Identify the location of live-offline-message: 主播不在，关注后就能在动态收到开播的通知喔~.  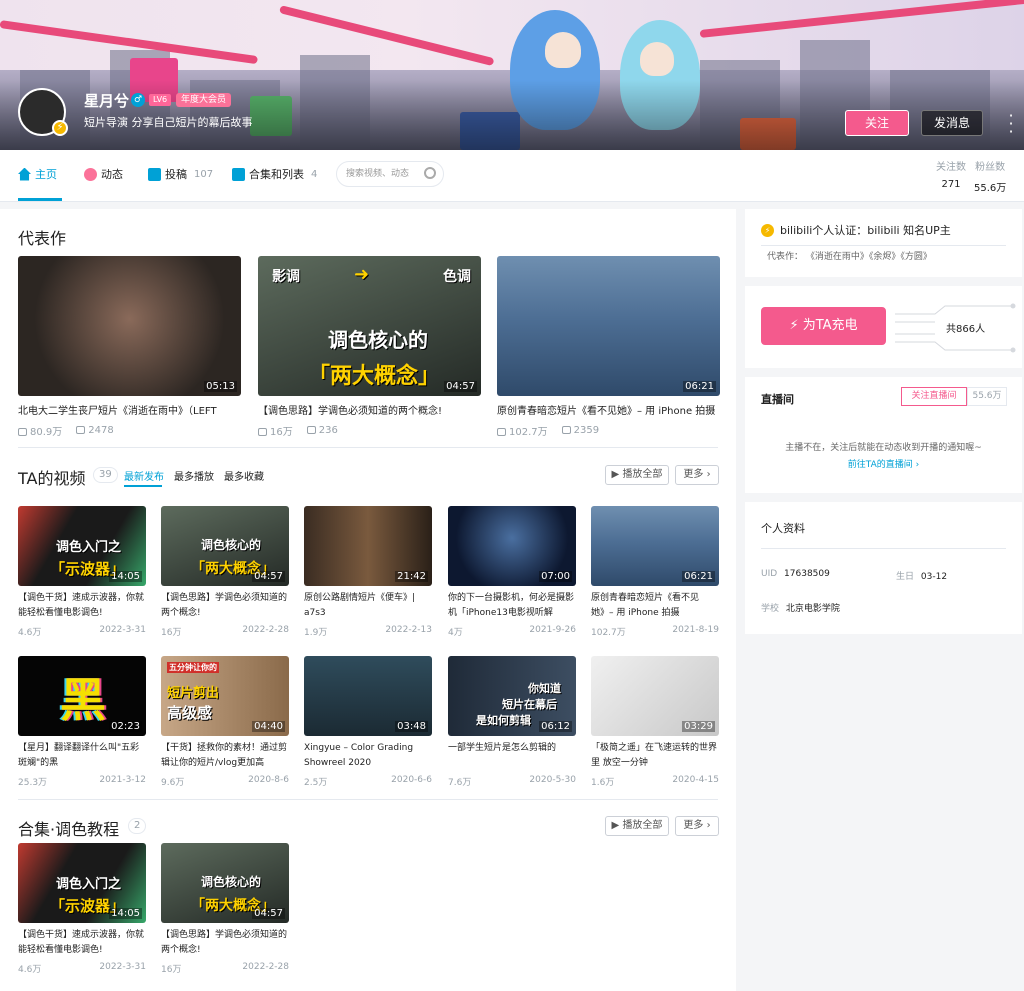
(883, 448).